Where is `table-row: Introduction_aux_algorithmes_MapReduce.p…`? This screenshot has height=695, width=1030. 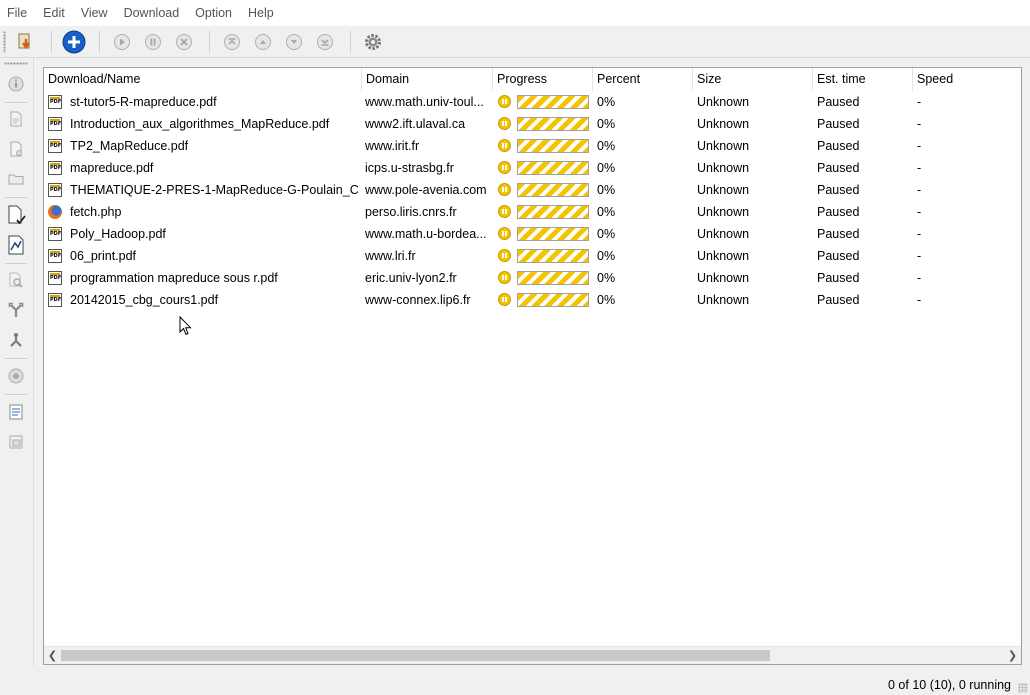 table-row: Introduction_aux_algorithmes_MapReduce.p… is located at coordinates (532, 124).